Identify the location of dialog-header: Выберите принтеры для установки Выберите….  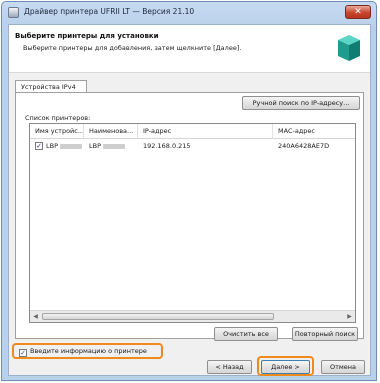
(189, 49).